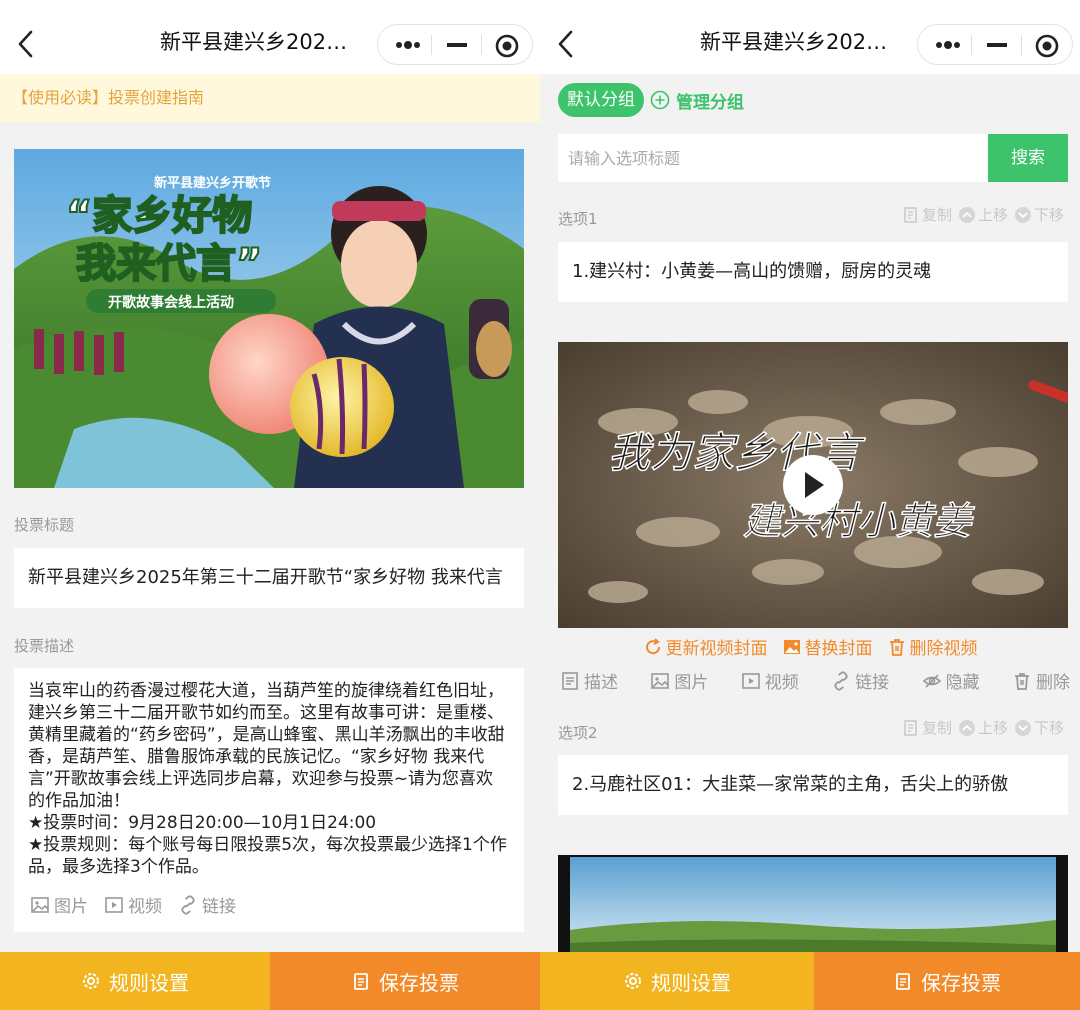  Describe the element at coordinates (145, 907) in the screenshot. I see `insert-video-label: 视频` at that location.